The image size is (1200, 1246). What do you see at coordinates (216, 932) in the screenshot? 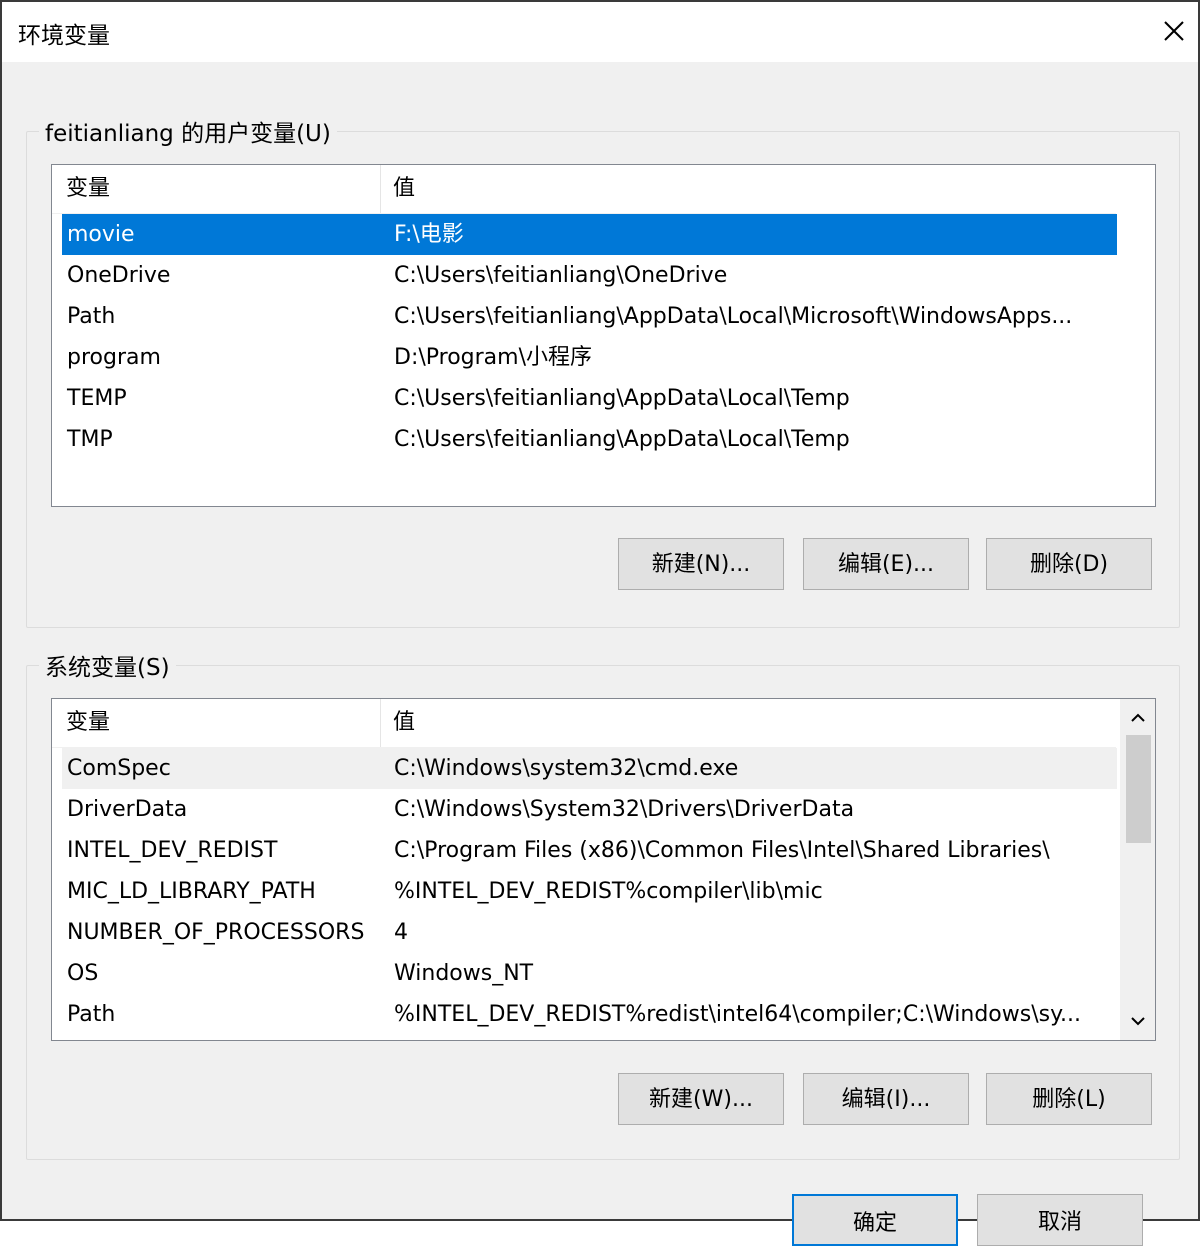
I see `var-name: NUMBER_OF_PROCESSORS` at bounding box center [216, 932].